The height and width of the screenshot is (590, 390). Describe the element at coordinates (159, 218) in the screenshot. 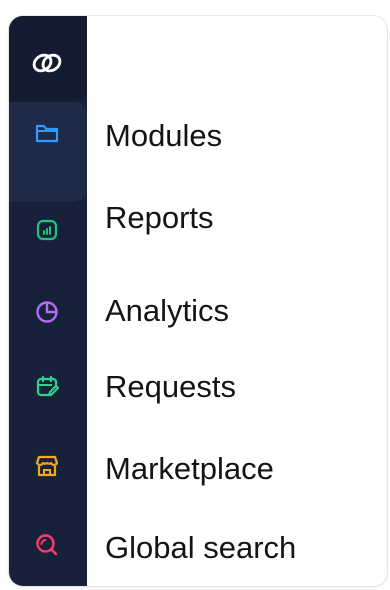

I see `menu-item-reports: Reports` at that location.